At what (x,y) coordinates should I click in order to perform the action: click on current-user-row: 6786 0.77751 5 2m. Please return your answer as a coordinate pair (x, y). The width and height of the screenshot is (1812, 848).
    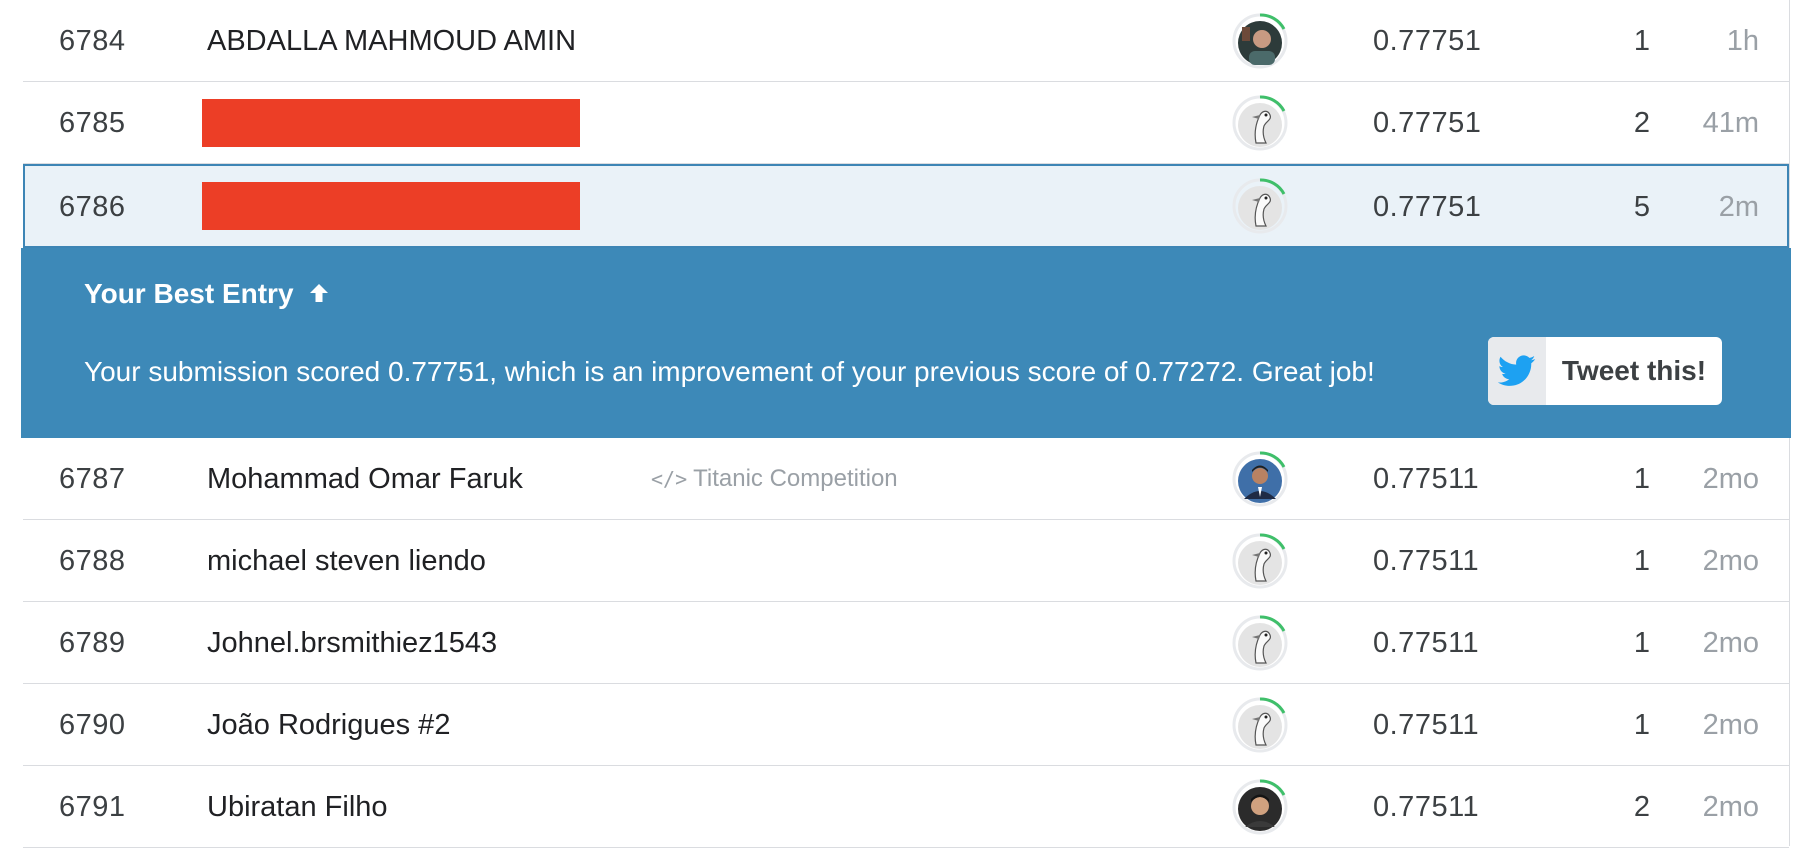
    Looking at the image, I should click on (906, 206).